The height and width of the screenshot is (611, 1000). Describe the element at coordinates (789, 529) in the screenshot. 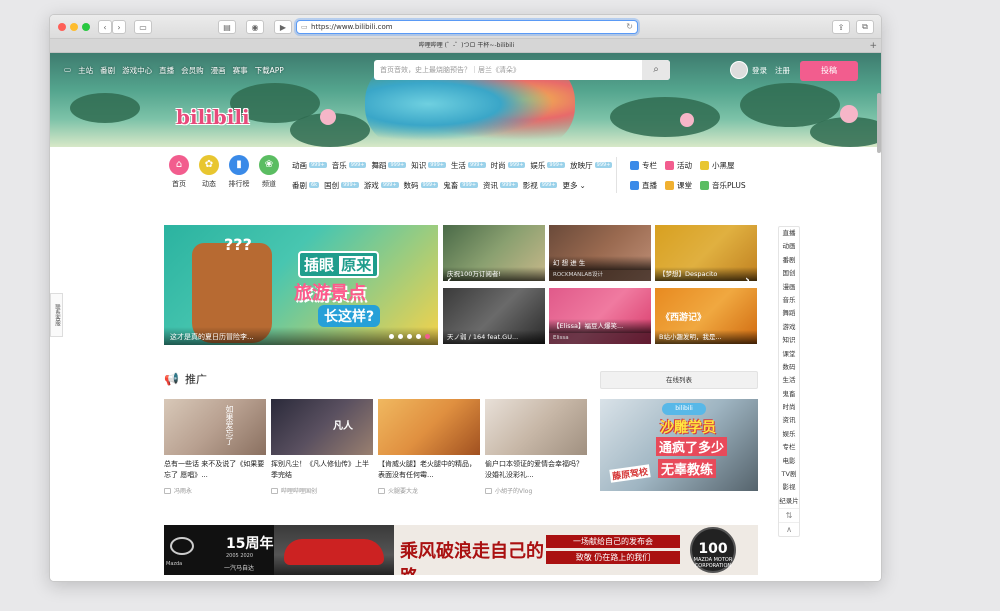

I see `back-to-top-icon: ∧` at that location.